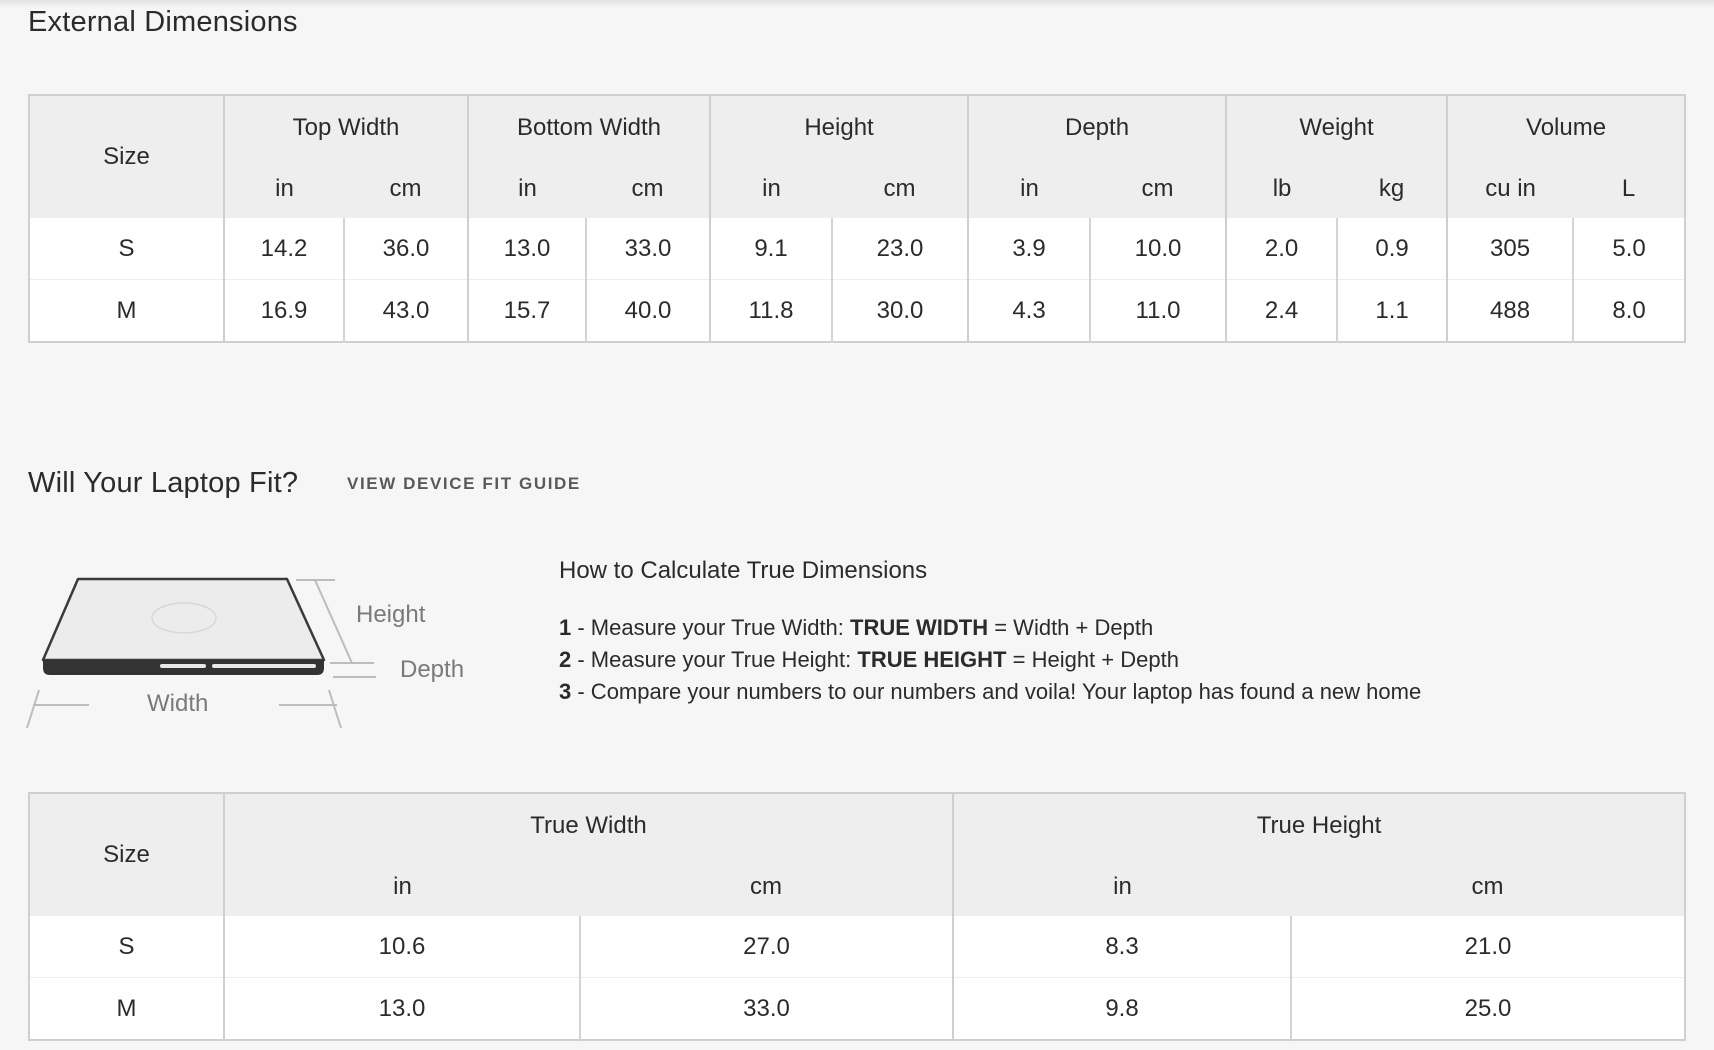 This screenshot has height=1050, width=1714. Describe the element at coordinates (649, 310) in the screenshot. I see `value-cell: 40.0` at that location.